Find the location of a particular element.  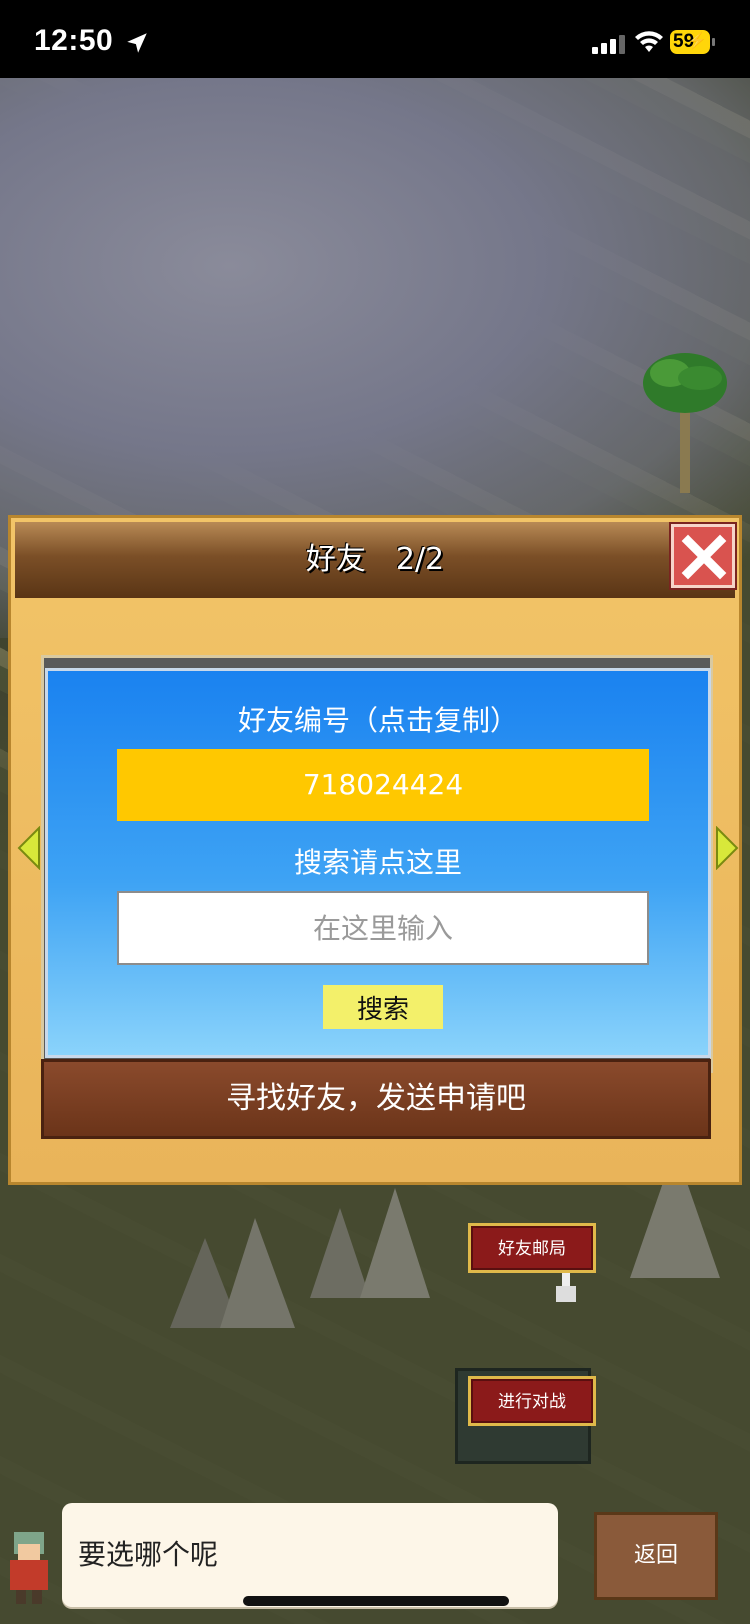

battle-tag: 进行对战 is located at coordinates (532, 1401).